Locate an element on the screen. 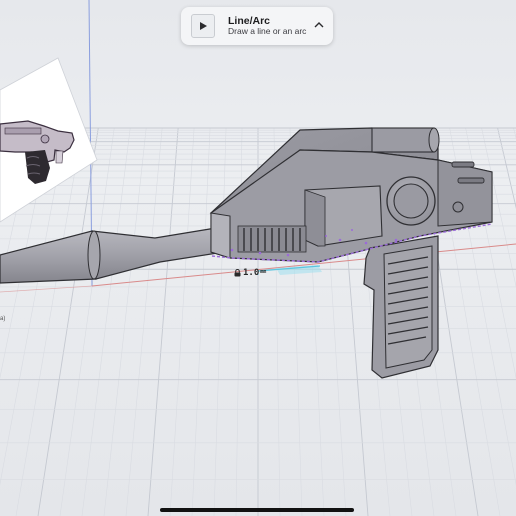  dimension-readout: 1.0 mm is located at coordinates (250, 273).